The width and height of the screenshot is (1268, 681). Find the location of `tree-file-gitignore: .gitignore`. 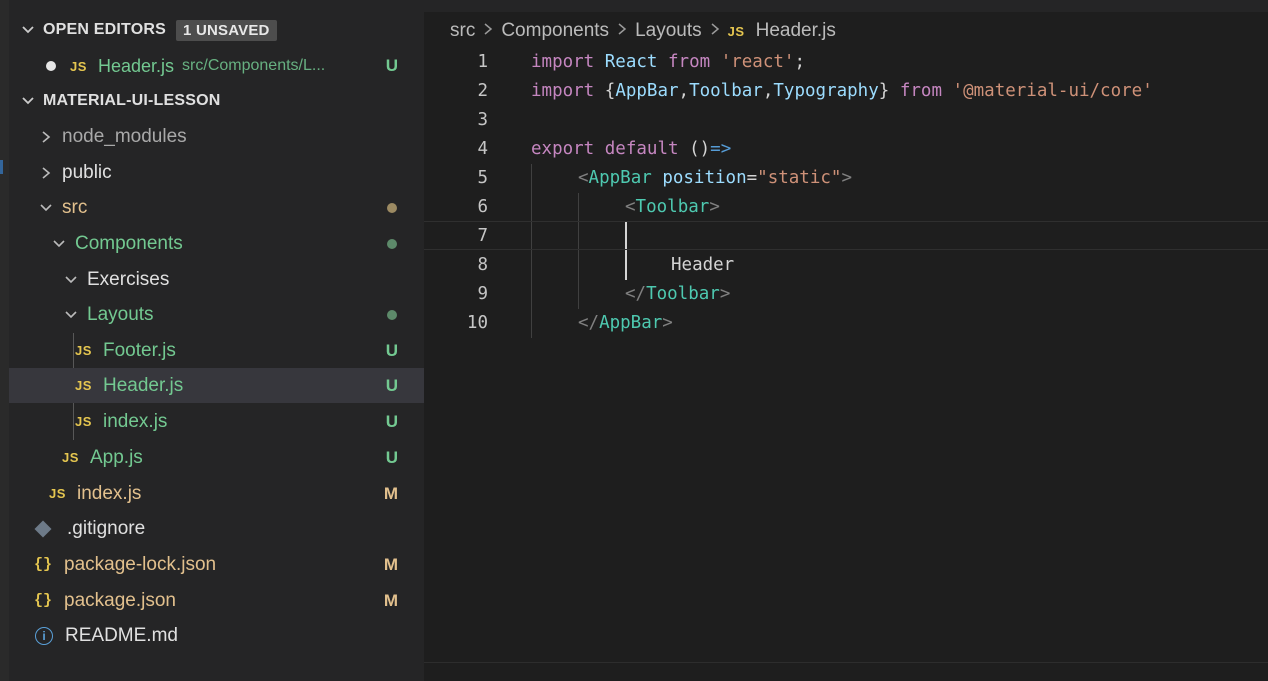

tree-file-gitignore: .gitignore is located at coordinates (216, 528).